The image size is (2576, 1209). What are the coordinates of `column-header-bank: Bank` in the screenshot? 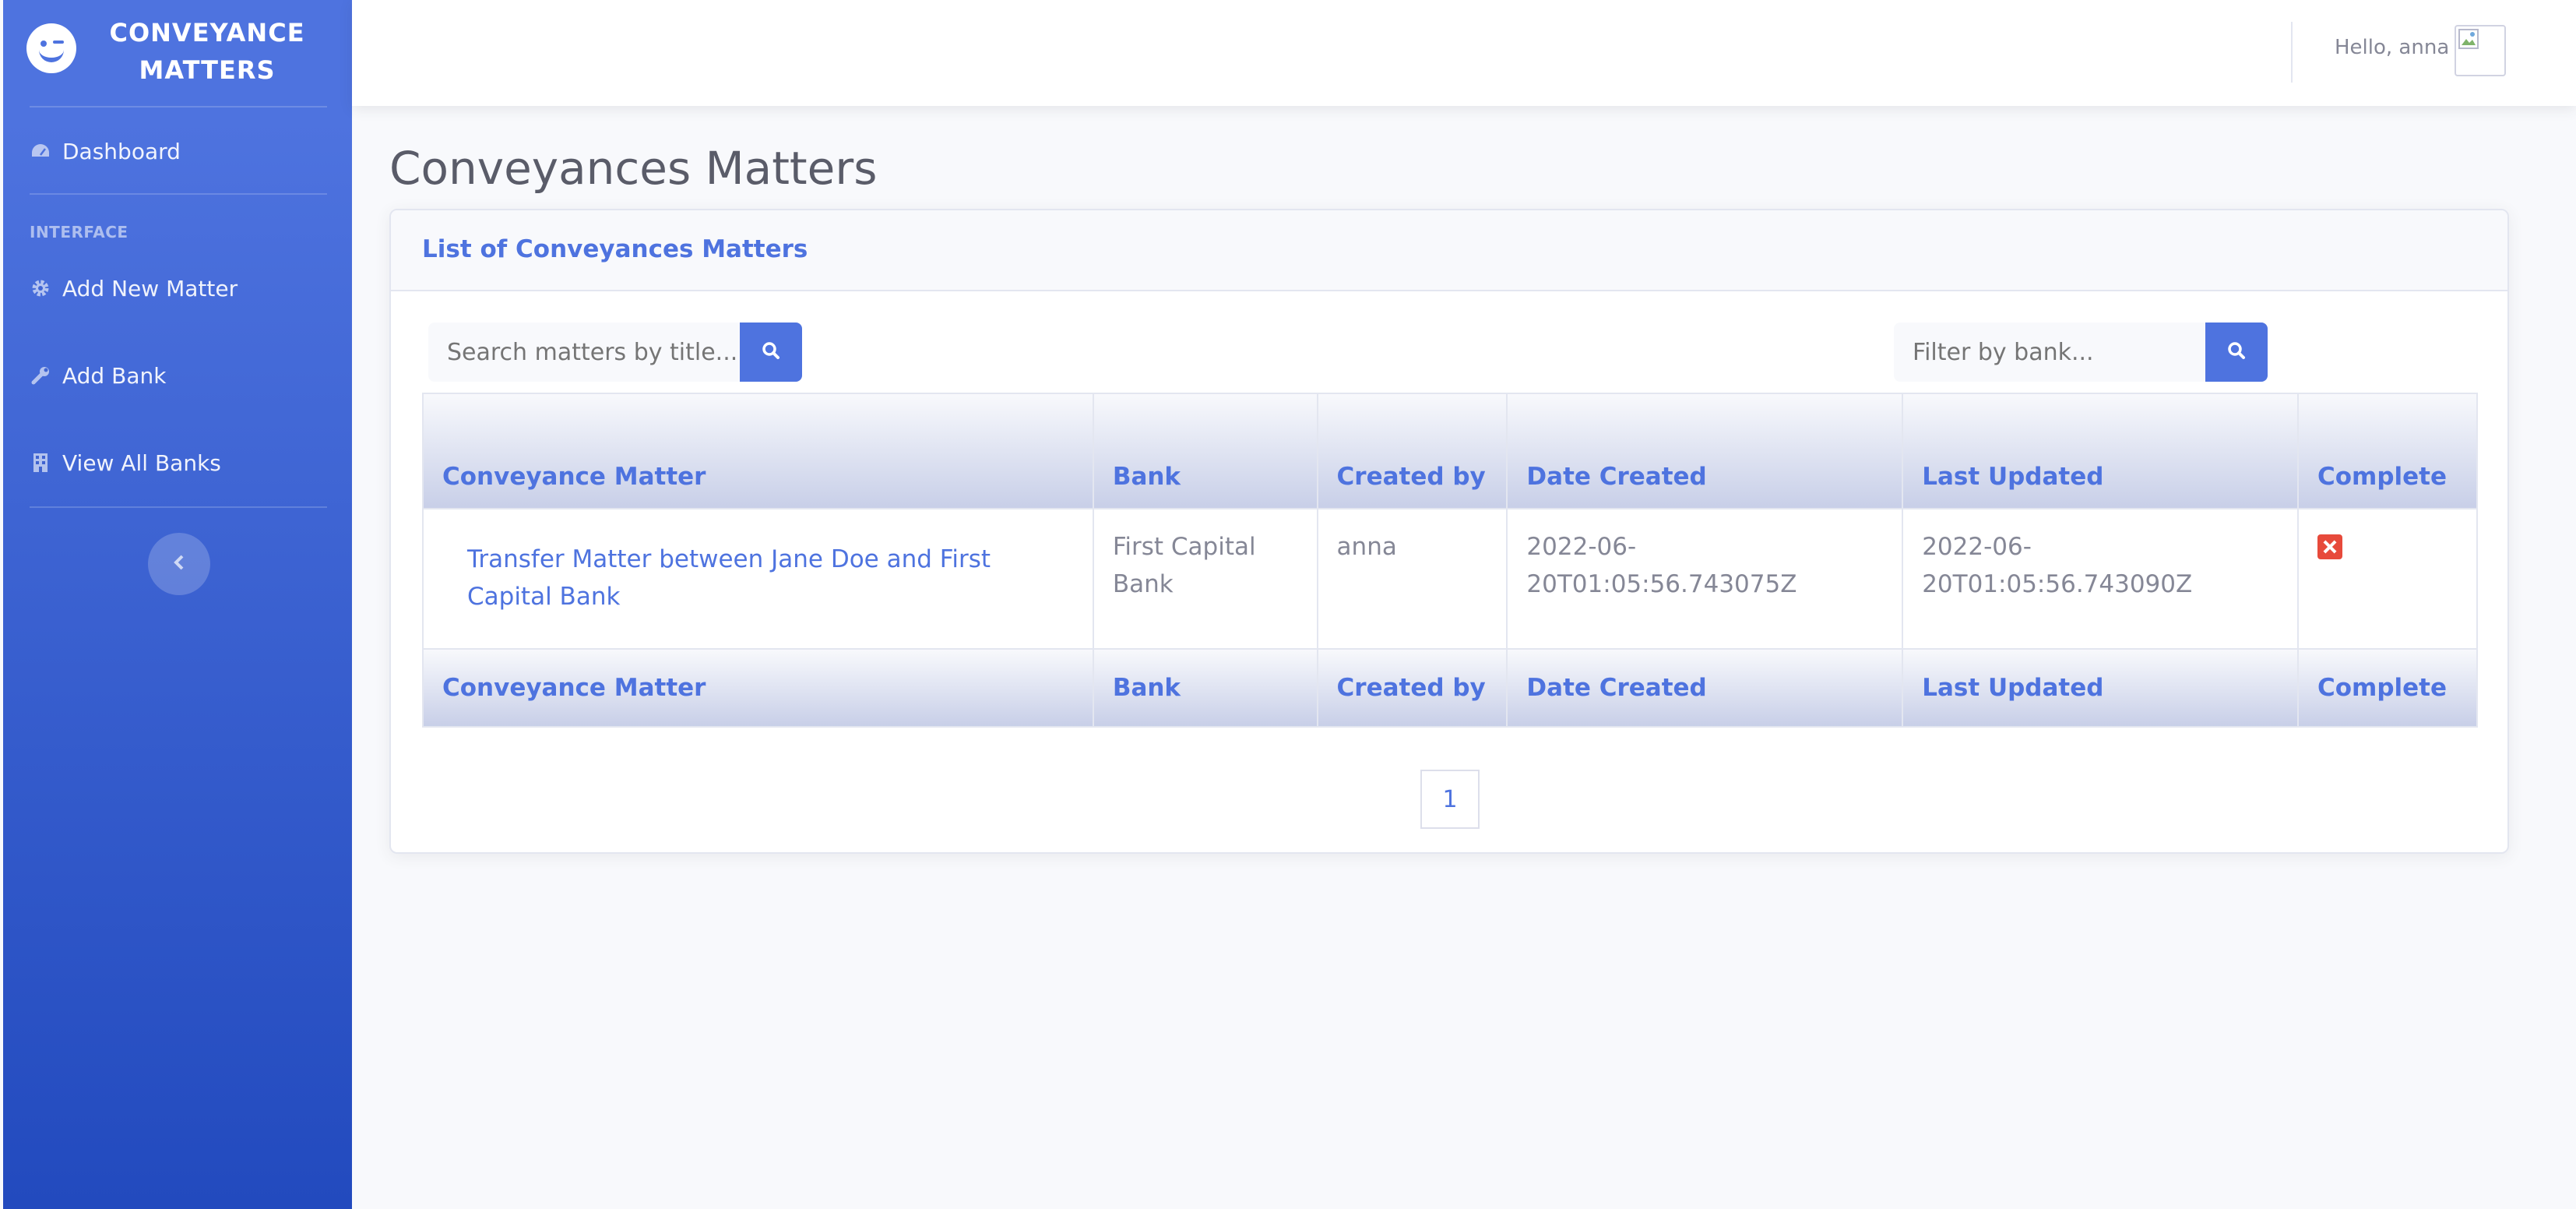 It's located at (1205, 451).